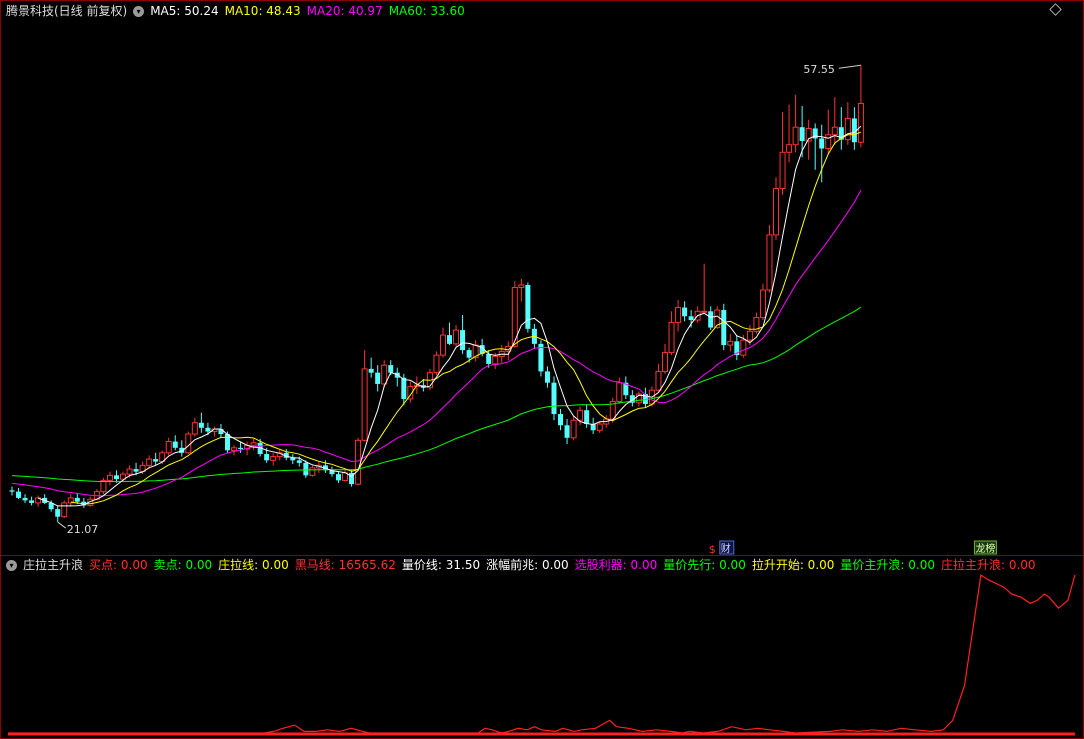 The width and height of the screenshot is (1084, 739). Describe the element at coordinates (542, 555) in the screenshot. I see `panel-separator` at that location.